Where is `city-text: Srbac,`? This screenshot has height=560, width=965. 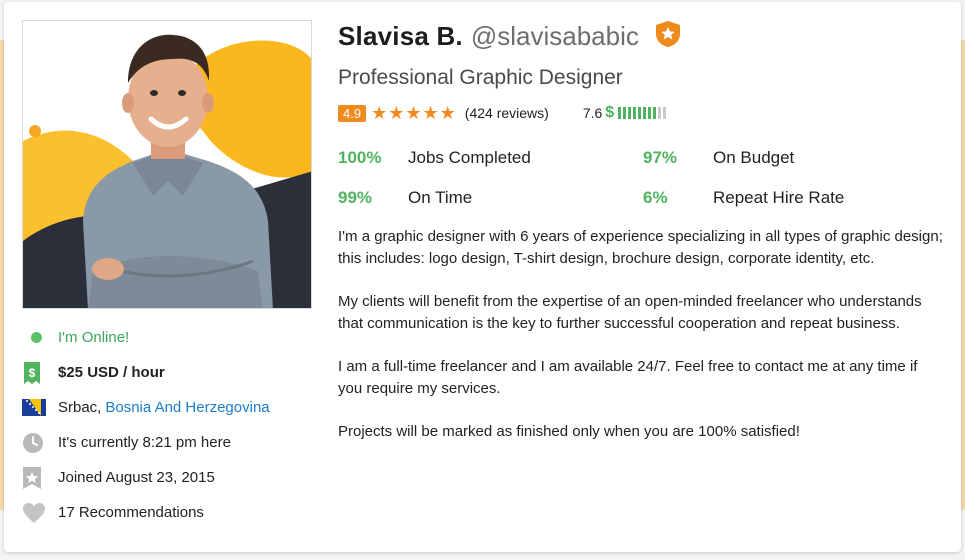
city-text: Srbac, is located at coordinates (80, 407).